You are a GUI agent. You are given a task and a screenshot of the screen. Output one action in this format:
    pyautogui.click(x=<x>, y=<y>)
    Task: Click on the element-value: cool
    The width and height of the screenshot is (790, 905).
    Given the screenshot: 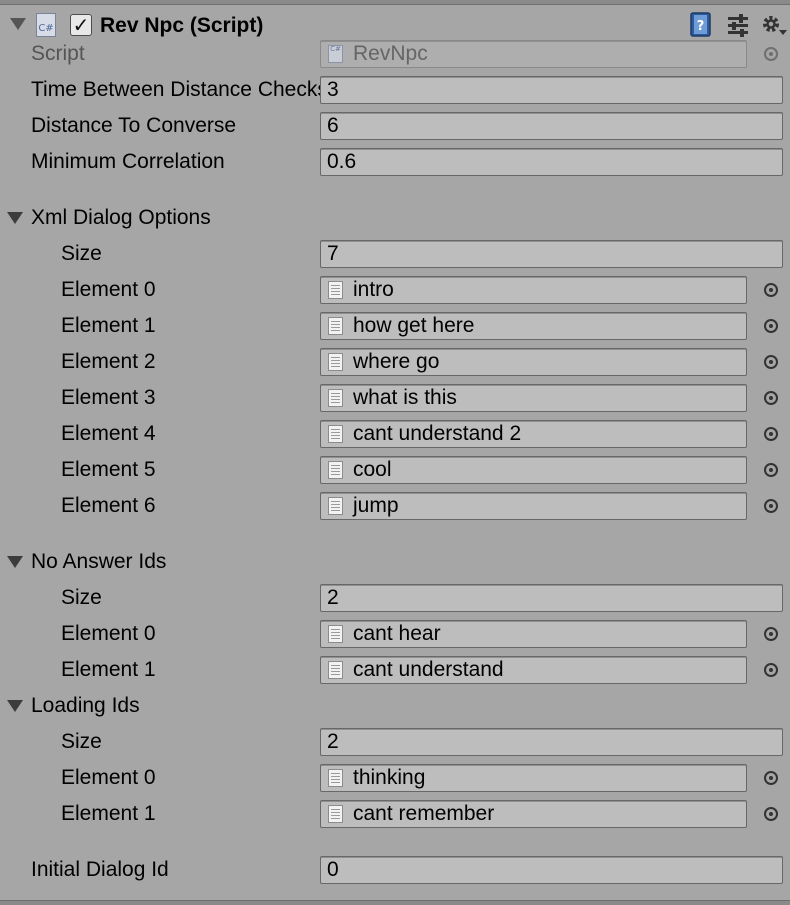 What is the action you would take?
    pyautogui.click(x=372, y=469)
    